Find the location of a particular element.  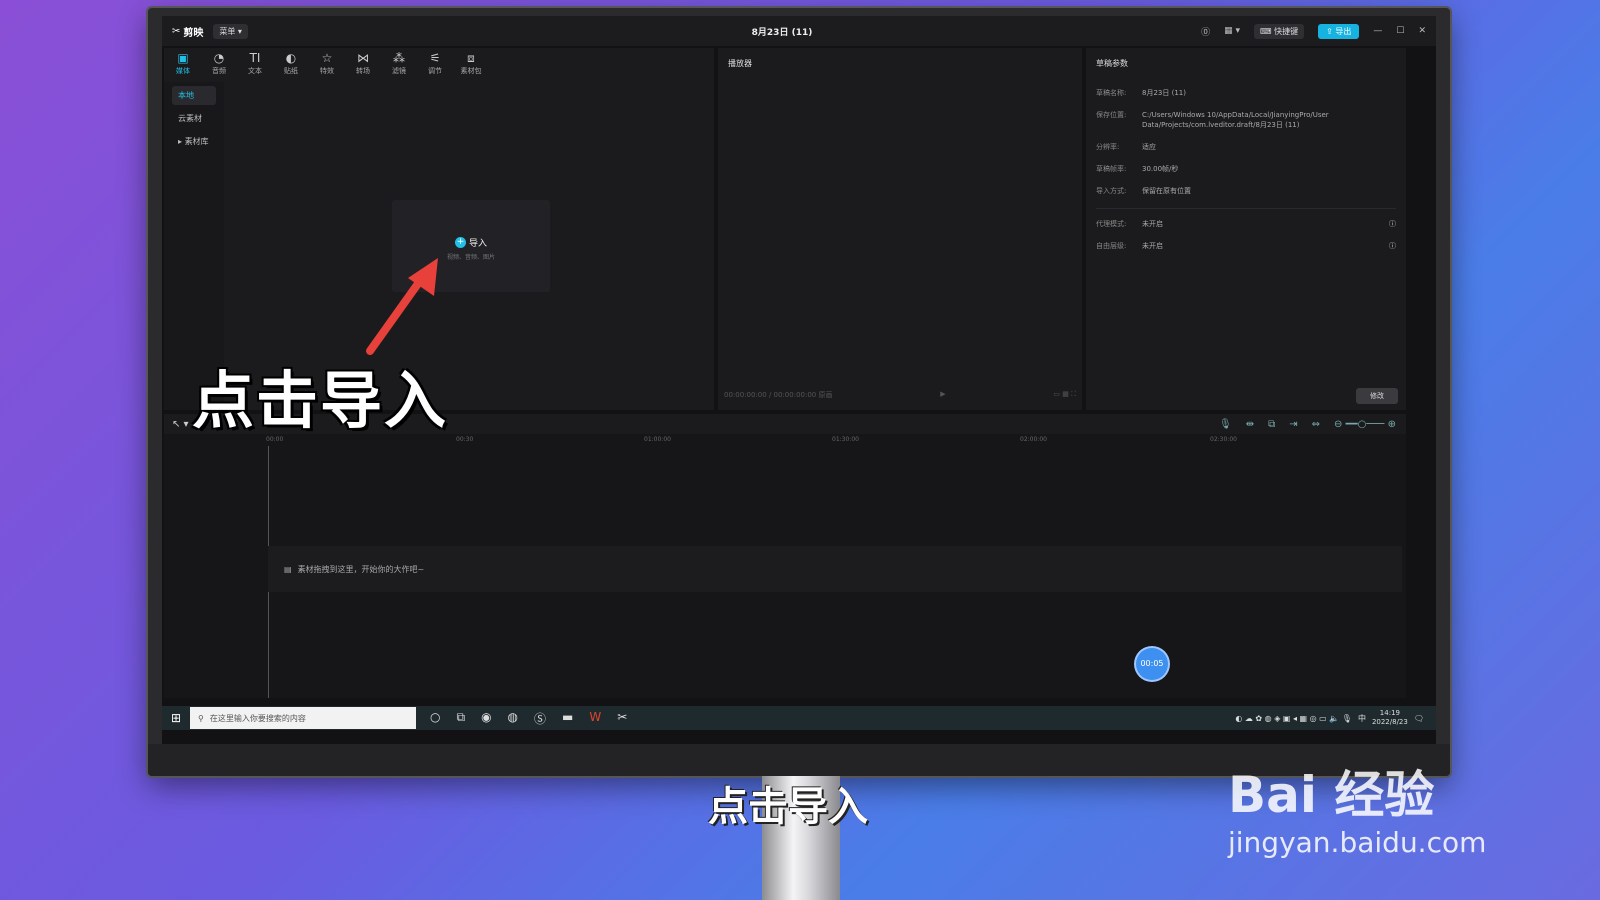

tool-audio: ◔ 音频 is located at coordinates (219, 63).